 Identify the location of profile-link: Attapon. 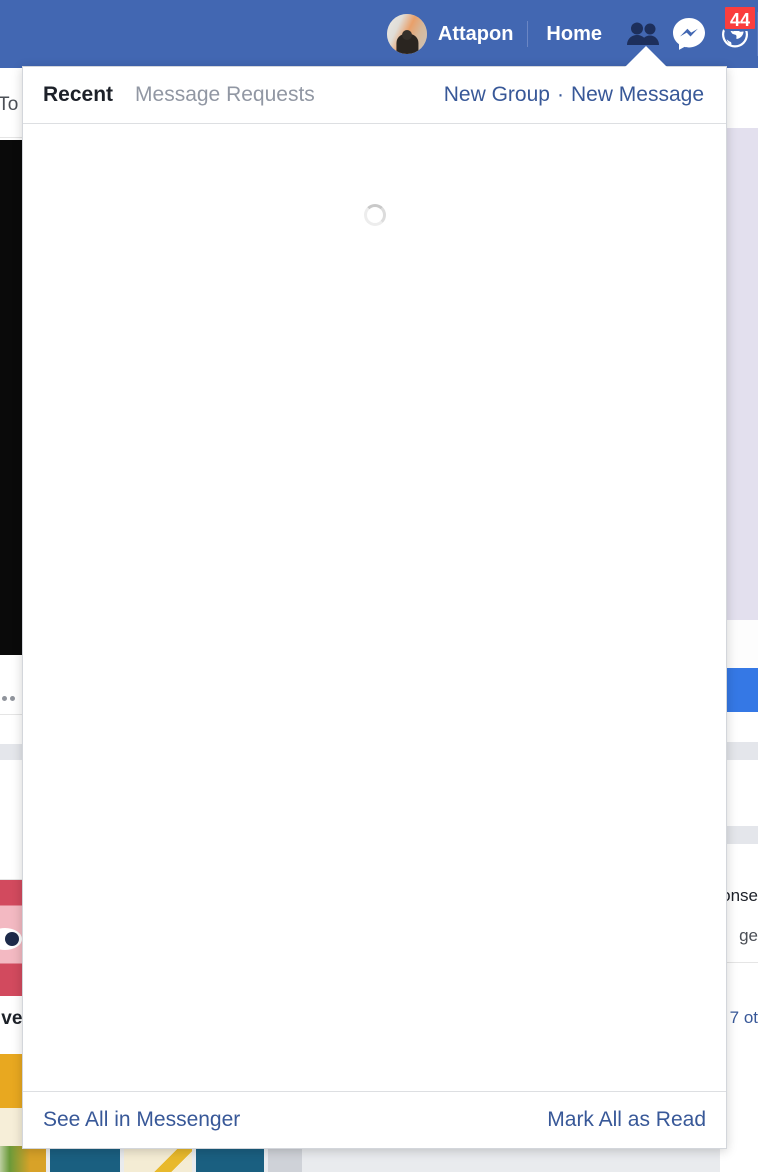
(457, 34).